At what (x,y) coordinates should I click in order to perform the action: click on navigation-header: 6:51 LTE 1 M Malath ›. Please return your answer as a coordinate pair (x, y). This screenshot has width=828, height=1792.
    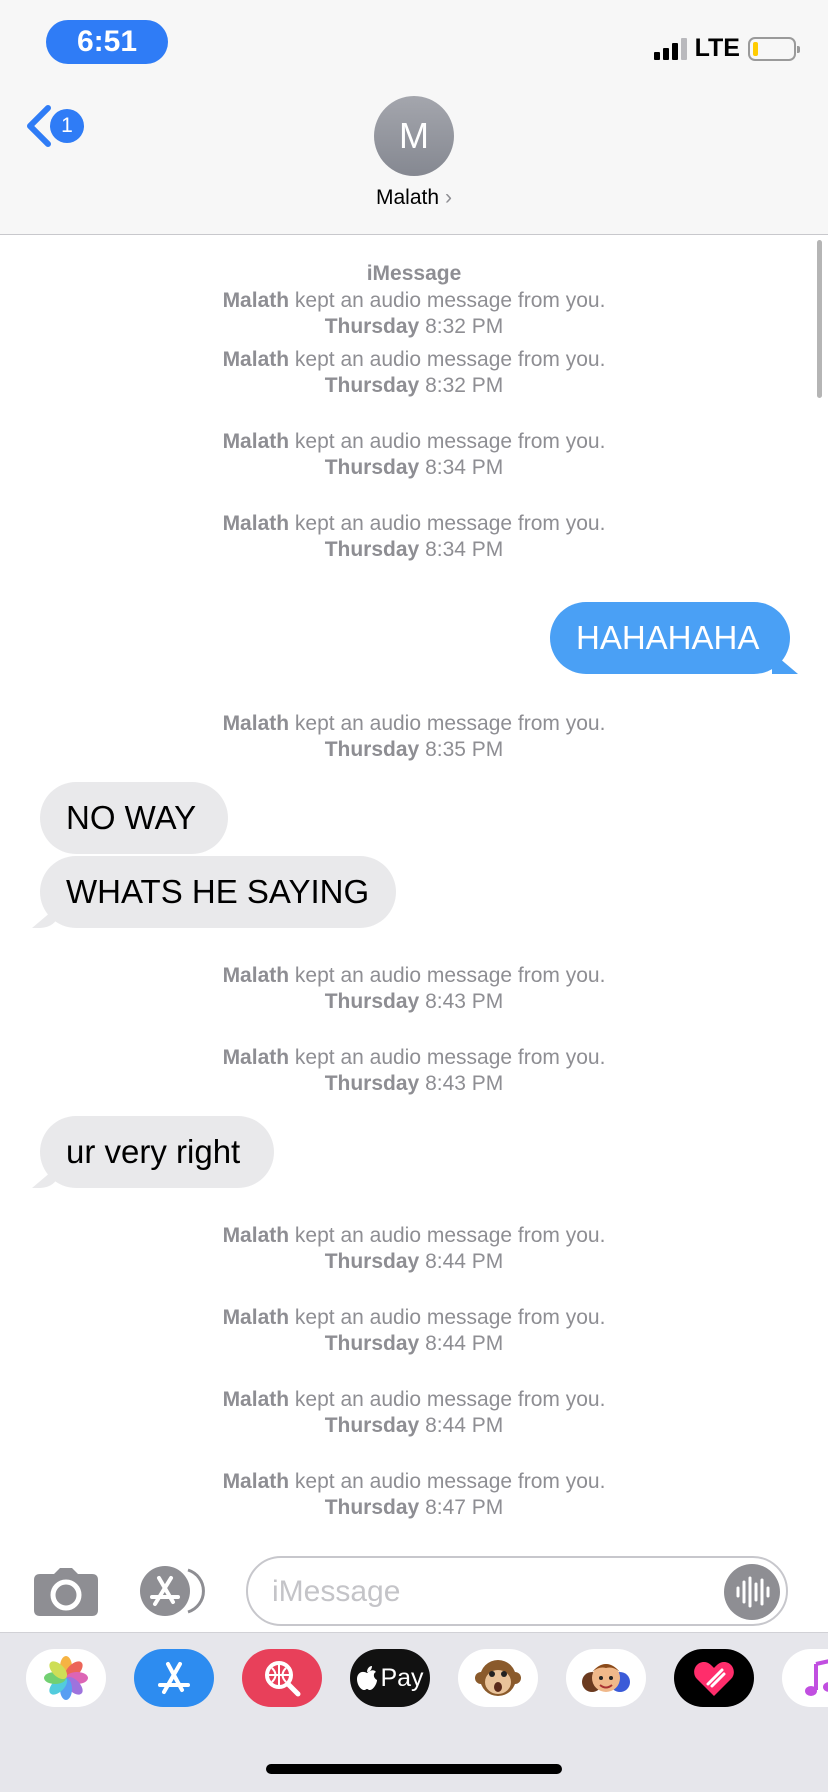
    Looking at the image, I should click on (414, 117).